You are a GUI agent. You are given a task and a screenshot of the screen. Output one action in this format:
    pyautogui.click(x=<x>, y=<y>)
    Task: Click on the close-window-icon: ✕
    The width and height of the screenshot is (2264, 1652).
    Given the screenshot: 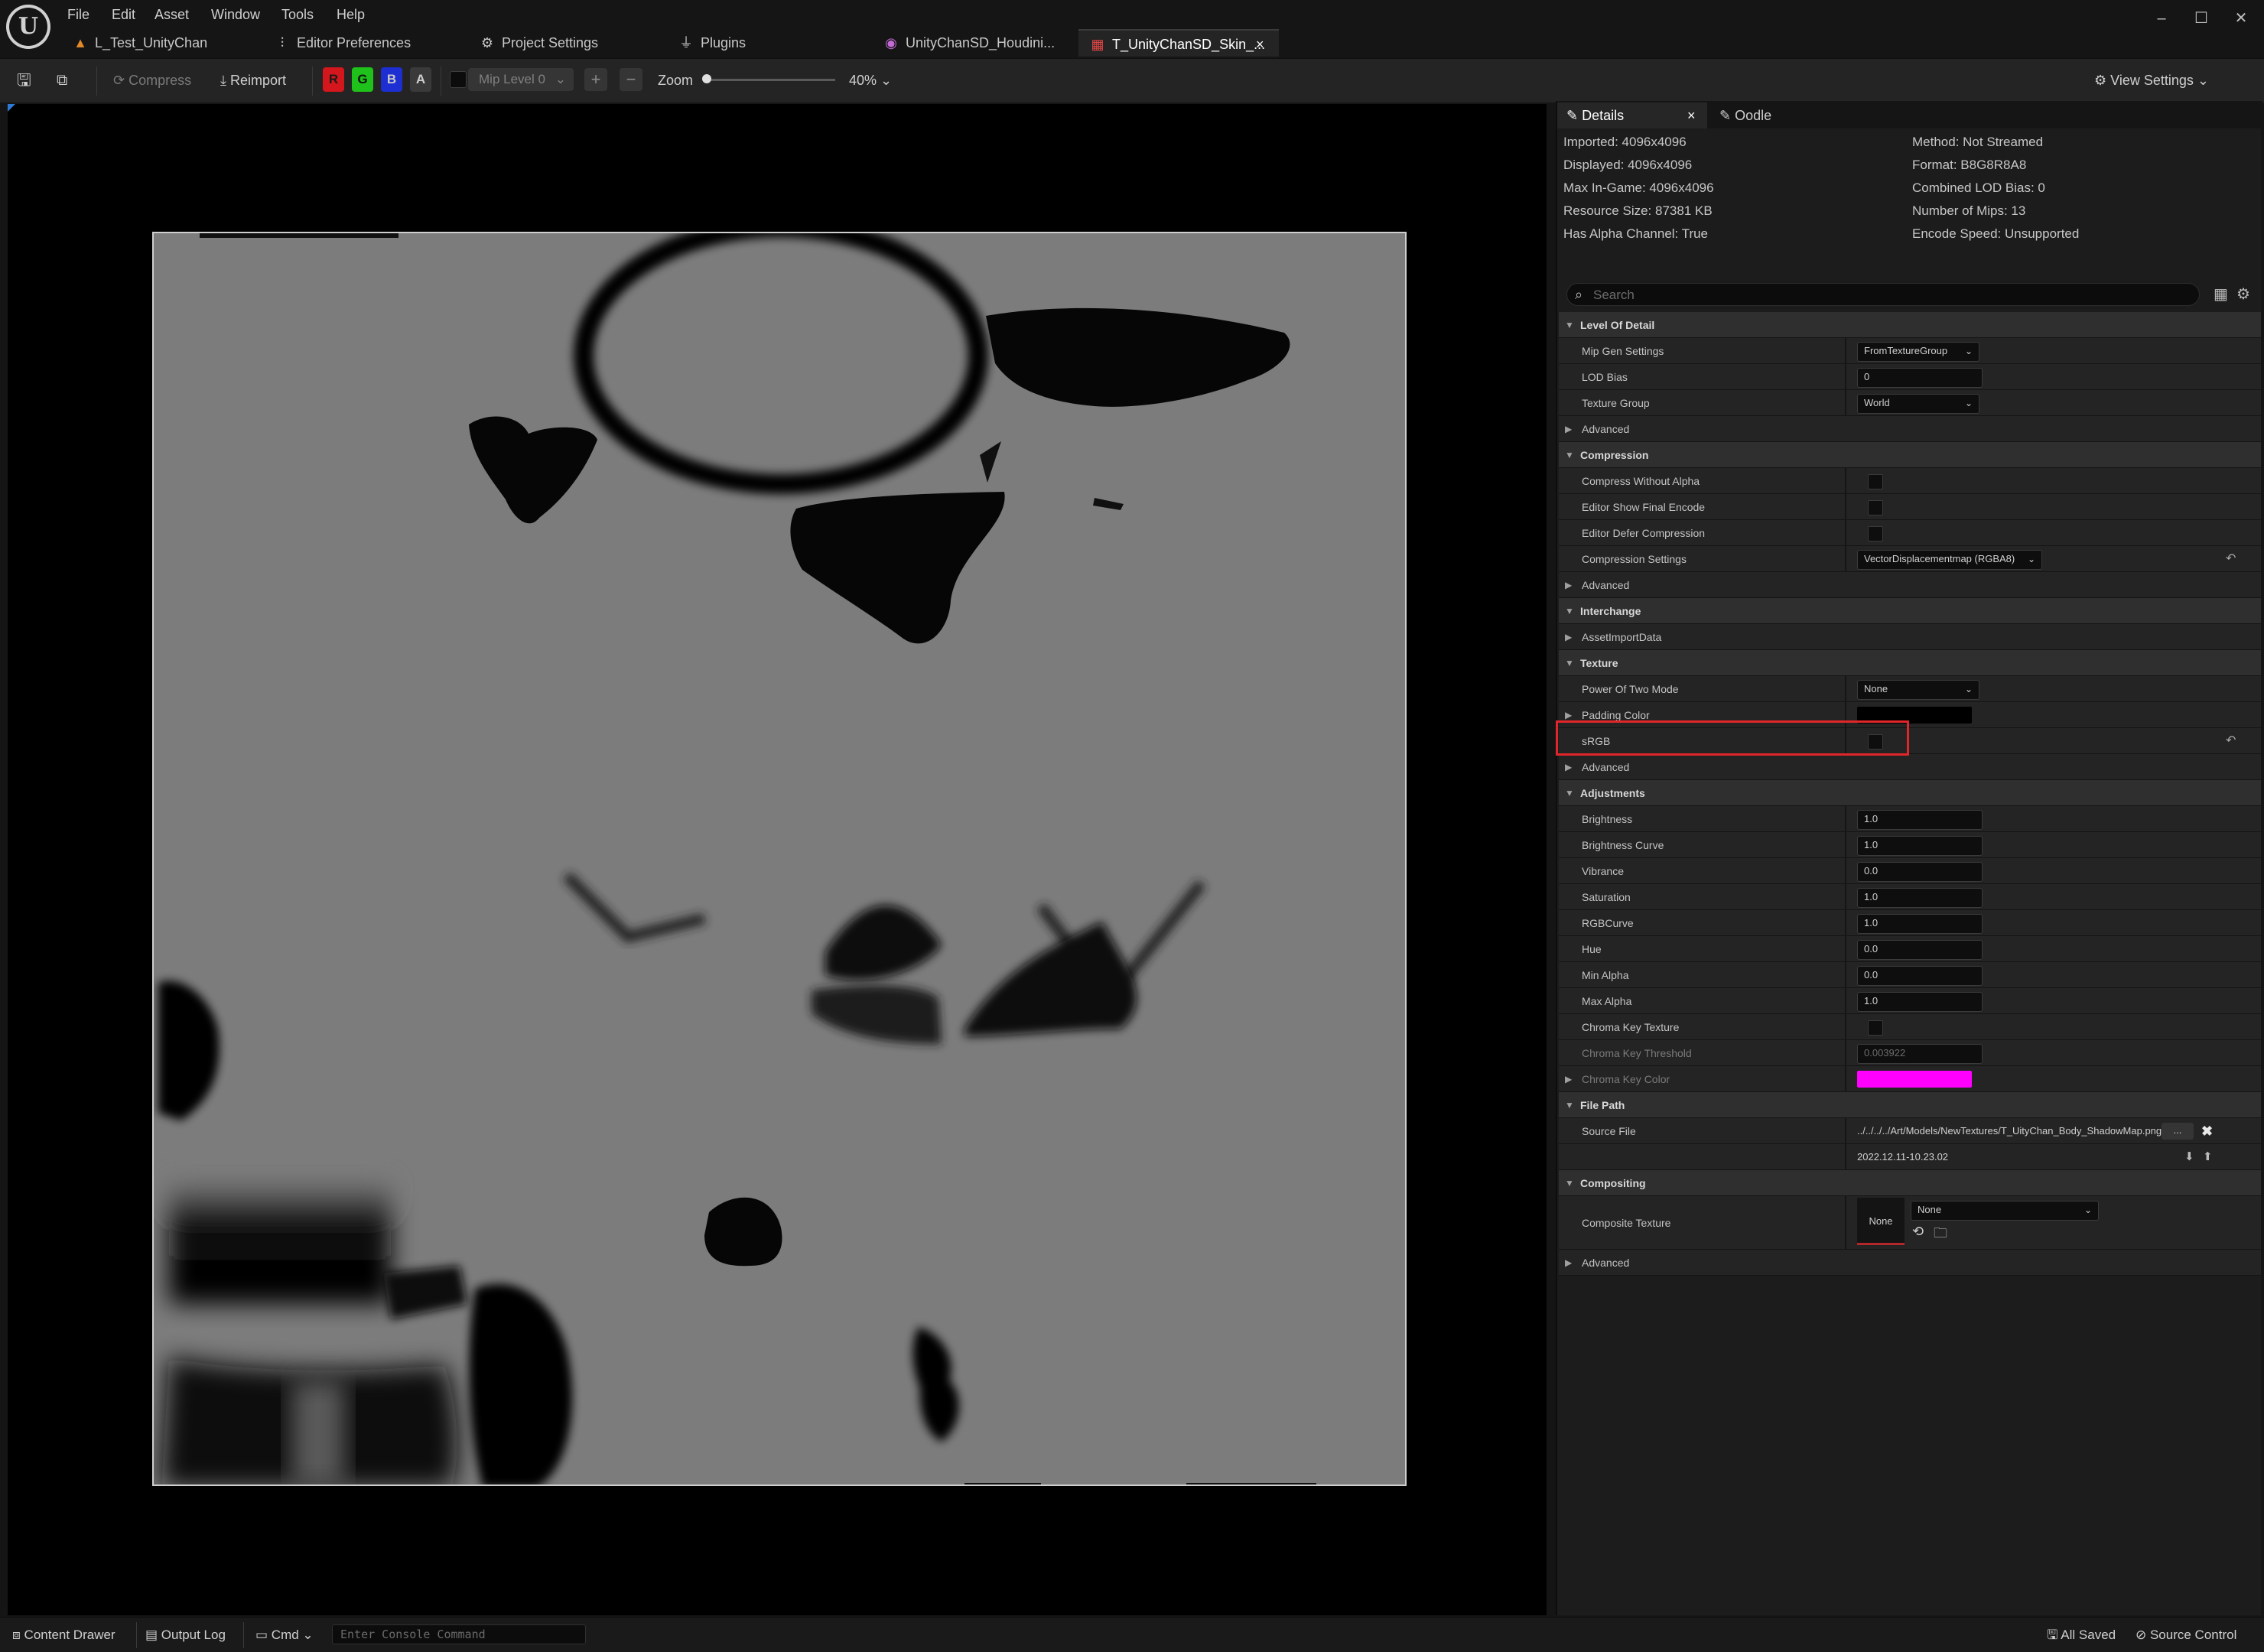 What is the action you would take?
    pyautogui.click(x=2241, y=19)
    